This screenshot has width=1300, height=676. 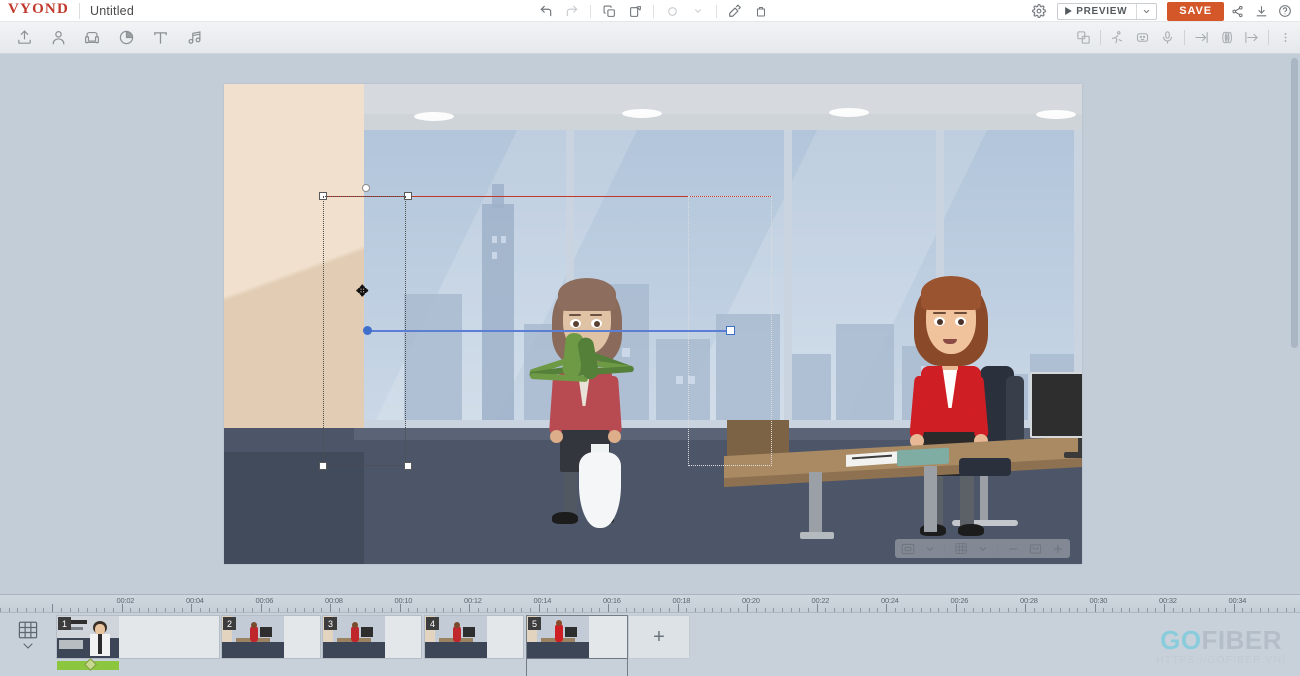 I want to click on zoom-out-button, so click(x=1013, y=549).